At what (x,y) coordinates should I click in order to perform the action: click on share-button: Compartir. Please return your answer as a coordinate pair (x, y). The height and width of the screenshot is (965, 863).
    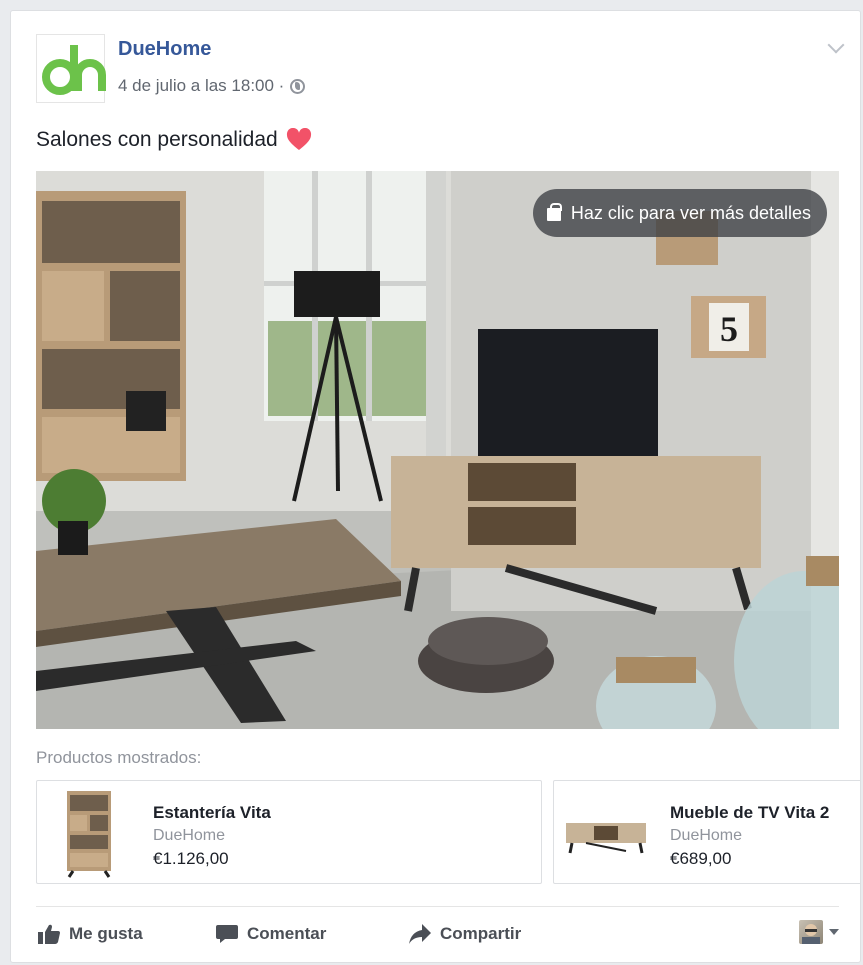
    Looking at the image, I should click on (465, 934).